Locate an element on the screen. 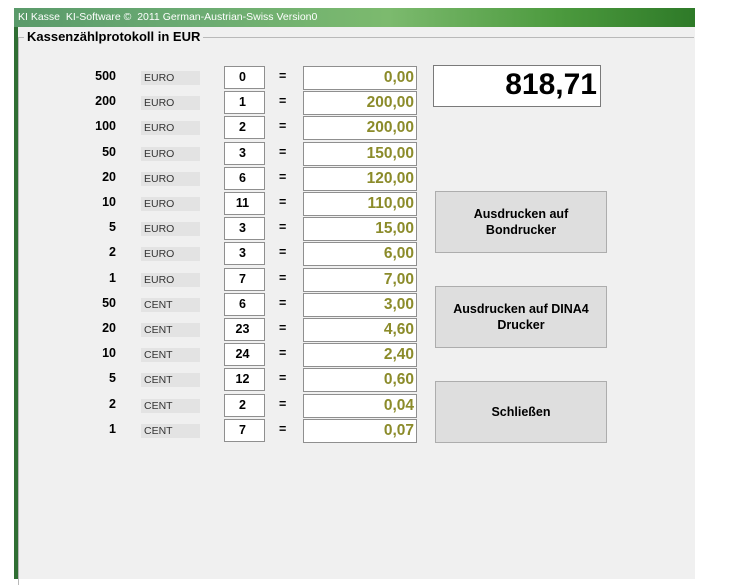 This screenshot has width=756, height=585. denomination-row: 5 CENT 12 = 0,60 is located at coordinates (378, 380).